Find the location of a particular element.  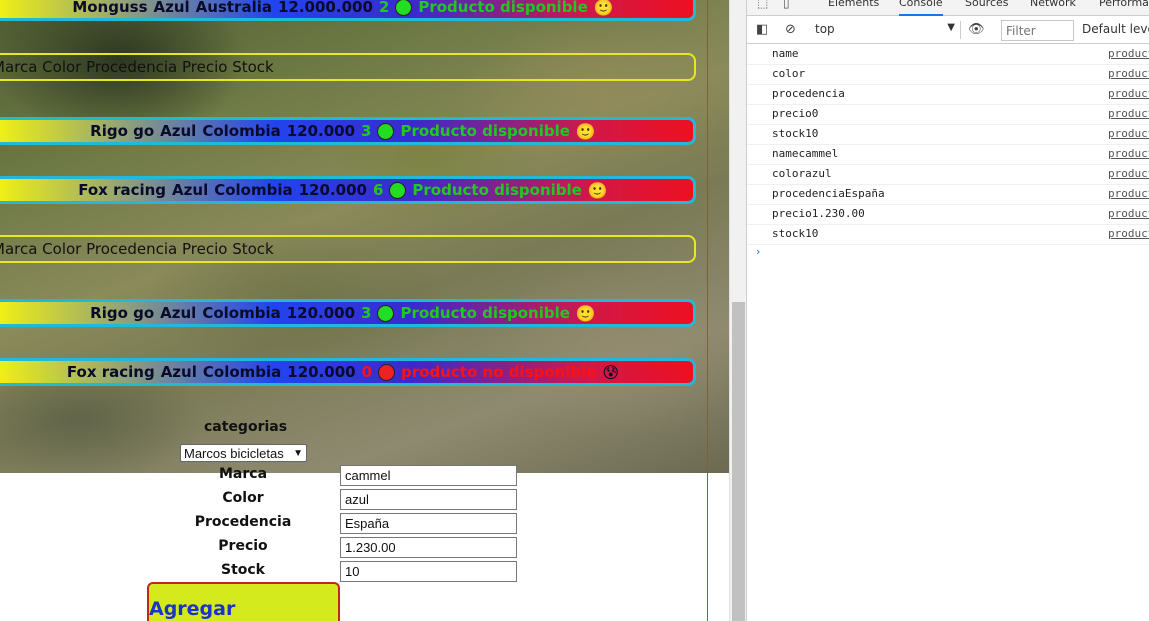

chevron-down-icon: ▼ is located at coordinates (298, 453).